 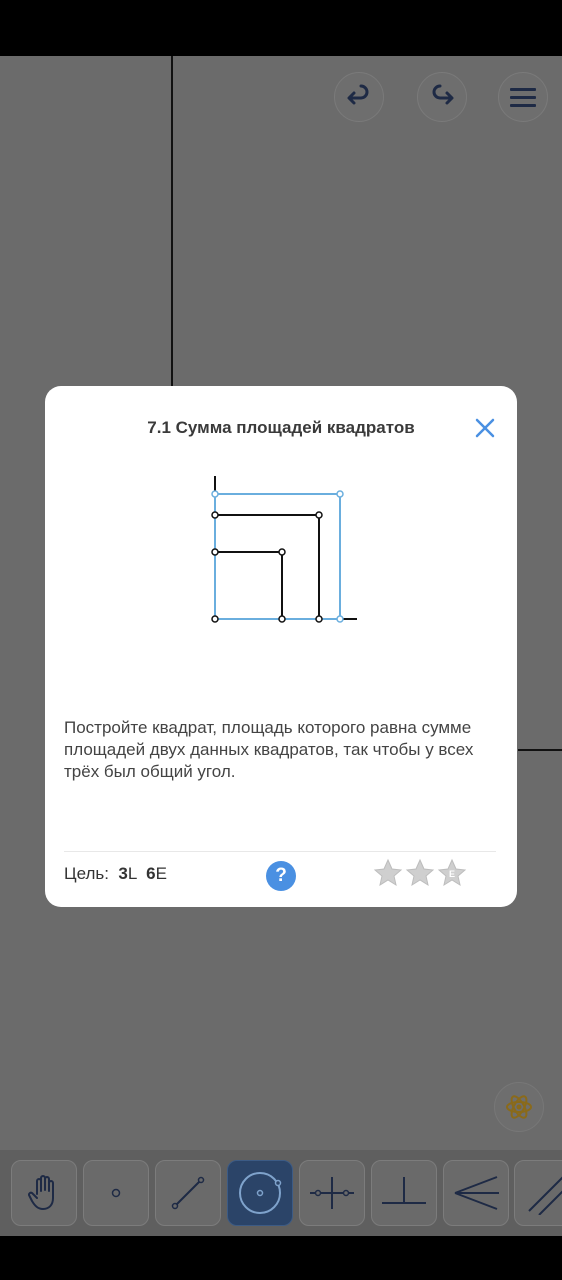 What do you see at coordinates (161, 873) in the screenshot?
I see `goal-e-unit: E` at bounding box center [161, 873].